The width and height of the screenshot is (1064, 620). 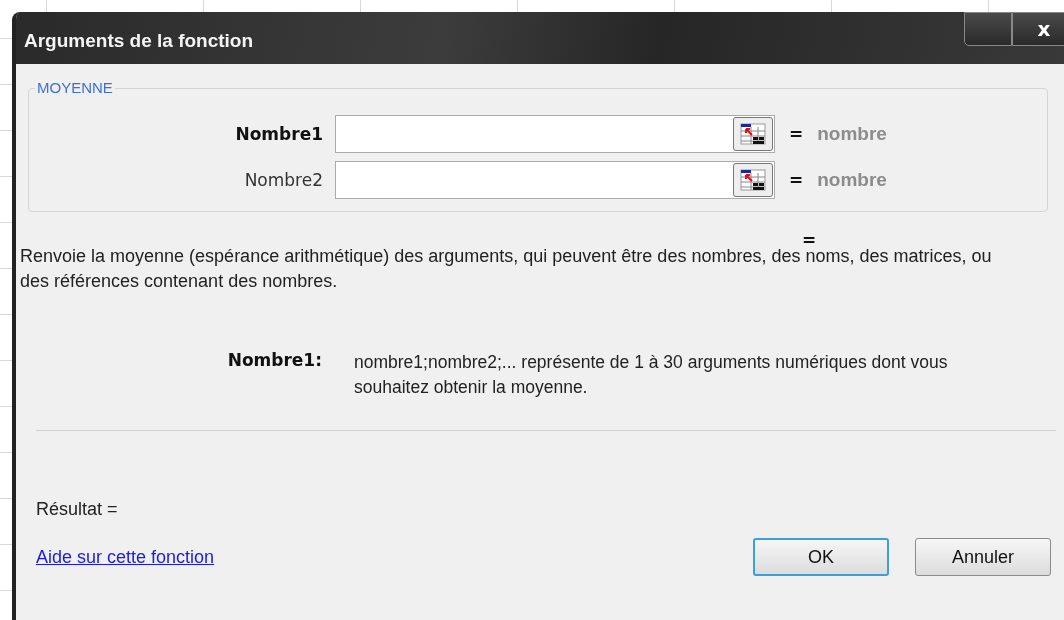 I want to click on argument-label: Nombre2, so click(x=283, y=180).